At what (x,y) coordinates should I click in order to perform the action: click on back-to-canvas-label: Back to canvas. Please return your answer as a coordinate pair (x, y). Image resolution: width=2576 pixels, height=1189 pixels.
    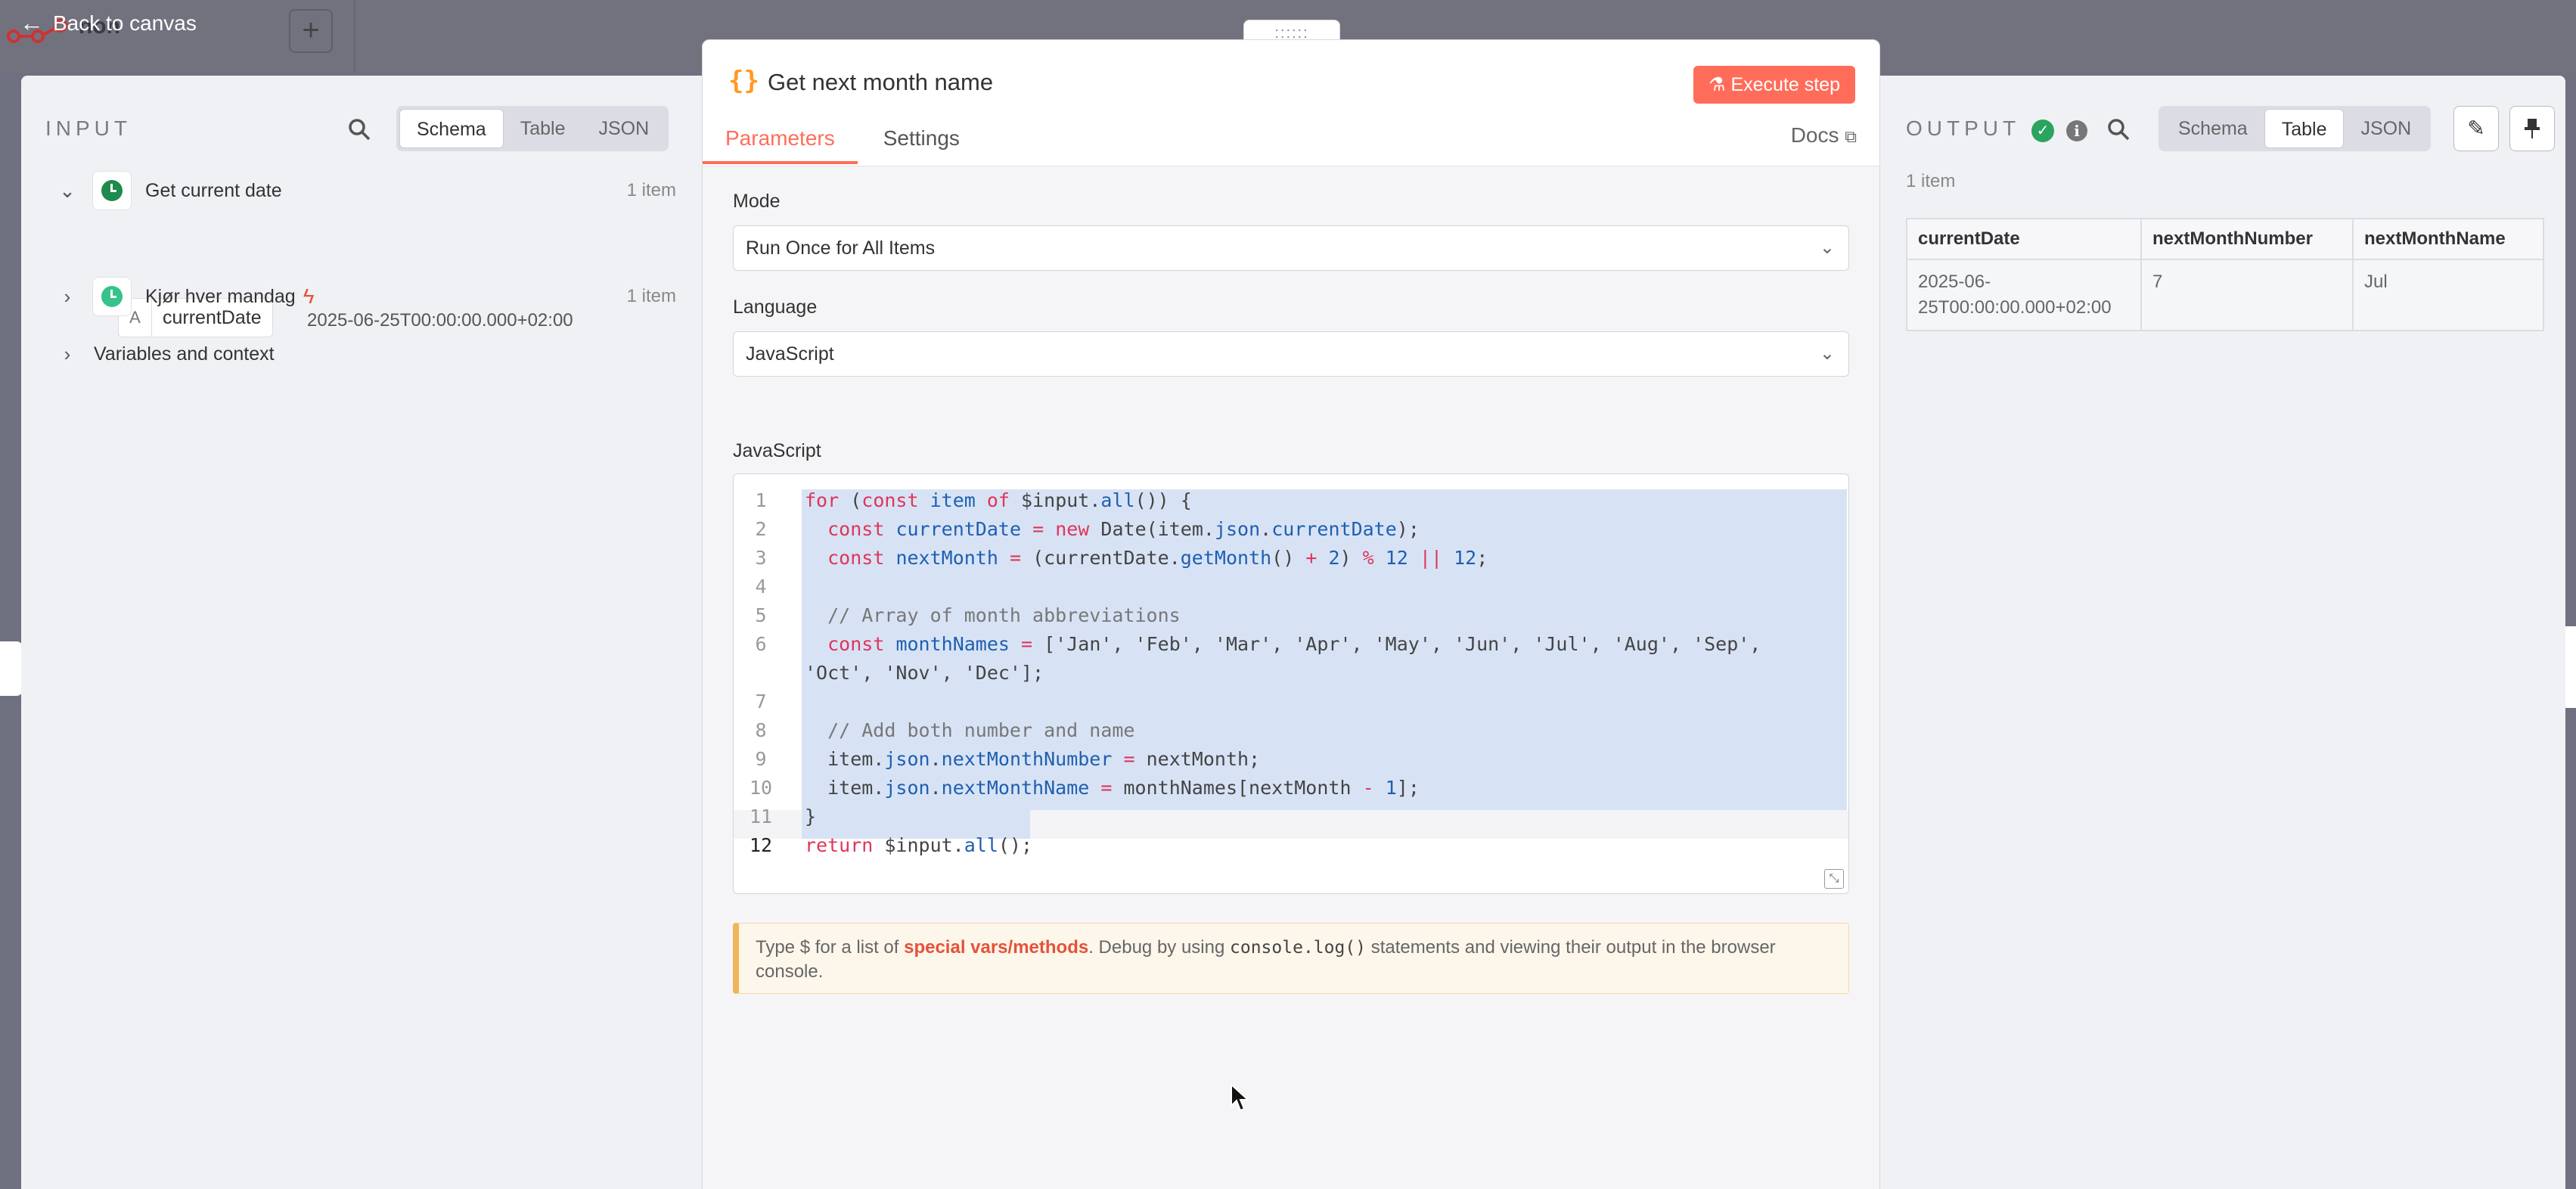
    Looking at the image, I should click on (125, 23).